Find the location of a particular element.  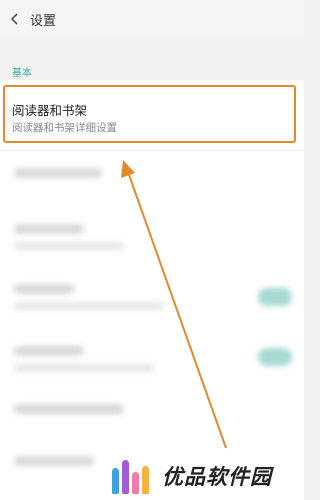

watermark-logo-icon is located at coordinates (132, 476).